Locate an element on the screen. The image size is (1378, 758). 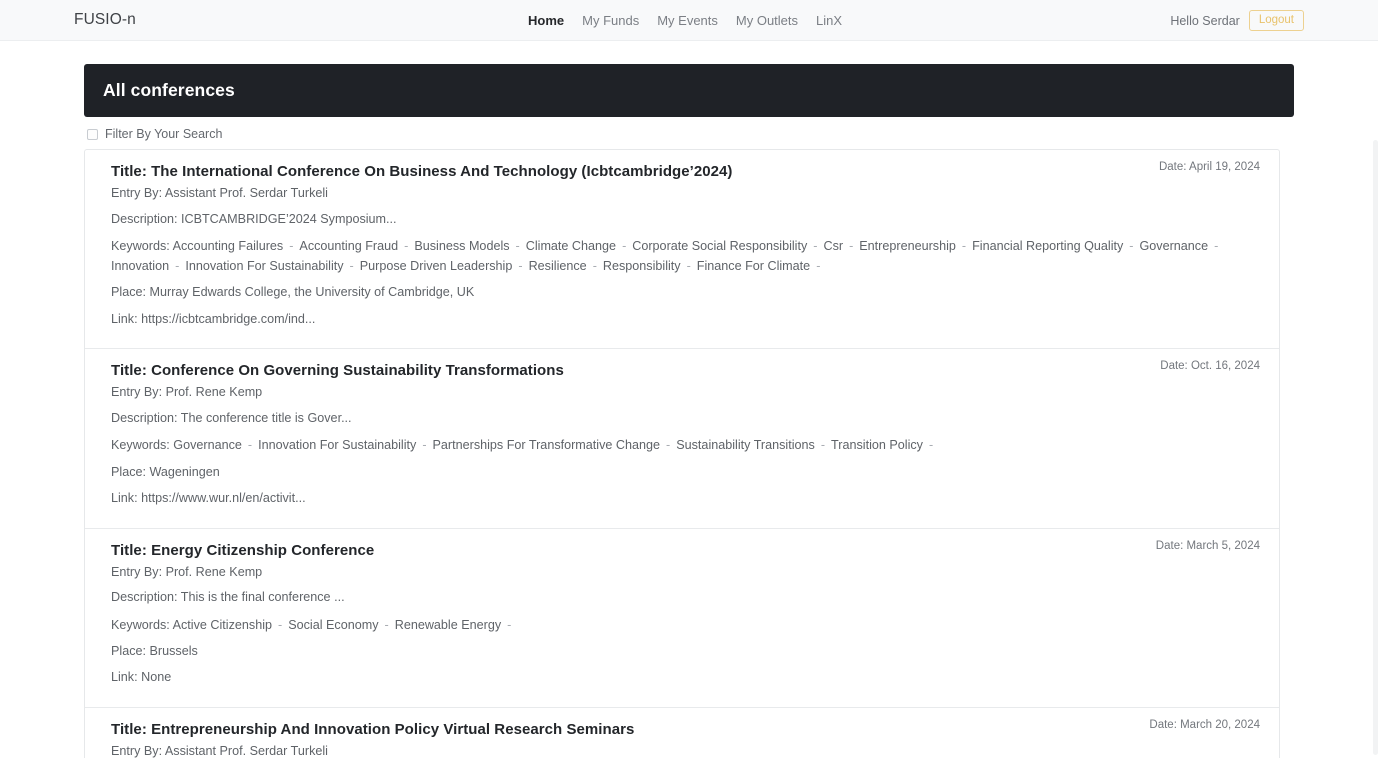
page-header-banner: All conferences is located at coordinates (689, 90).